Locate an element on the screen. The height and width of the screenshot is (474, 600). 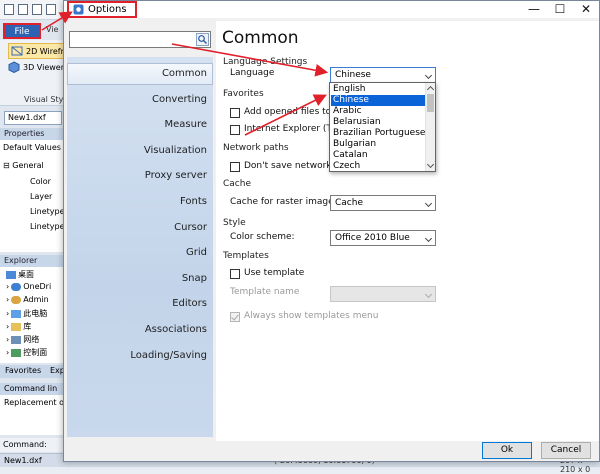
internet-explorer-checkbox is located at coordinates (235, 130).